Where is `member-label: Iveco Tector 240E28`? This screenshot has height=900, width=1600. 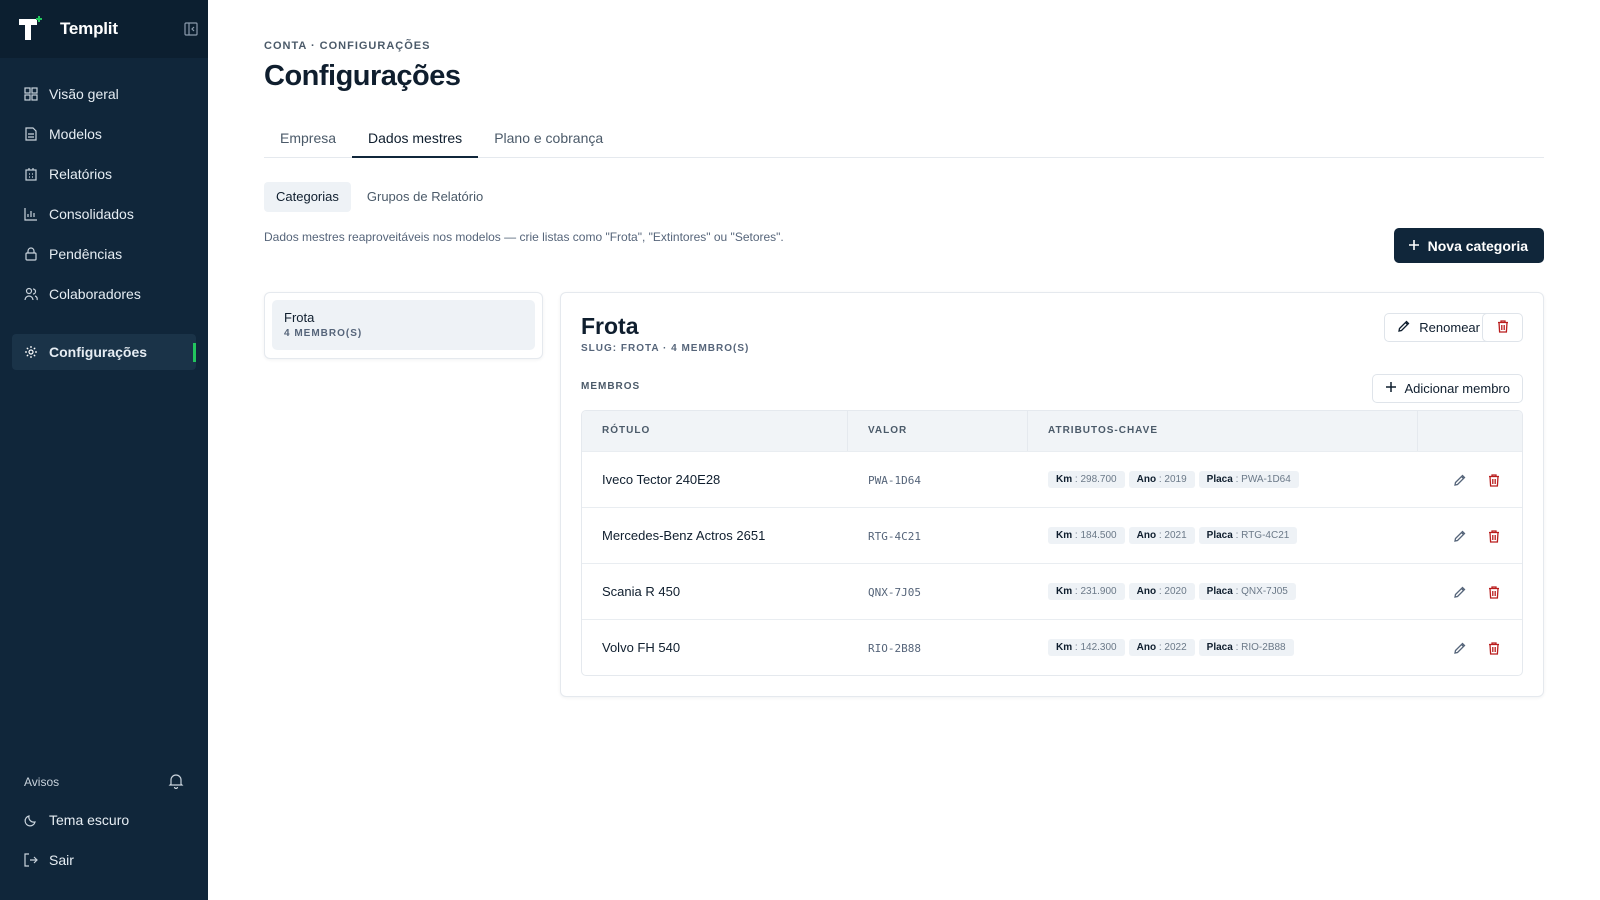 member-label: Iveco Tector 240E28 is located at coordinates (661, 479).